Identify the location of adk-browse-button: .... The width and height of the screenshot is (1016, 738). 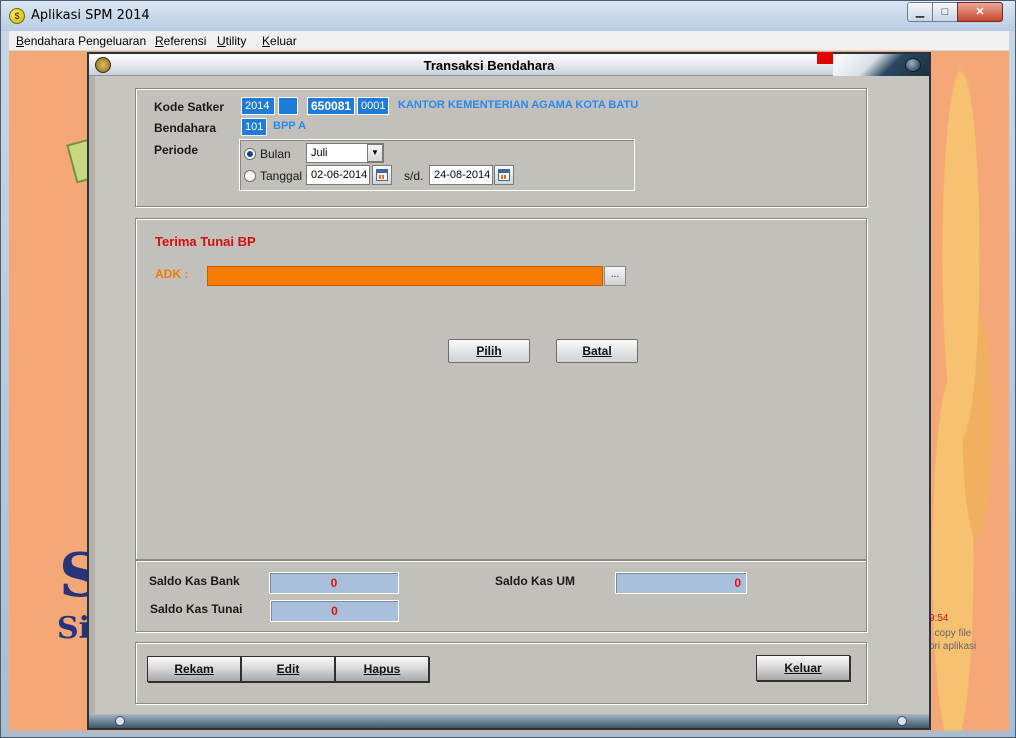
(615, 276).